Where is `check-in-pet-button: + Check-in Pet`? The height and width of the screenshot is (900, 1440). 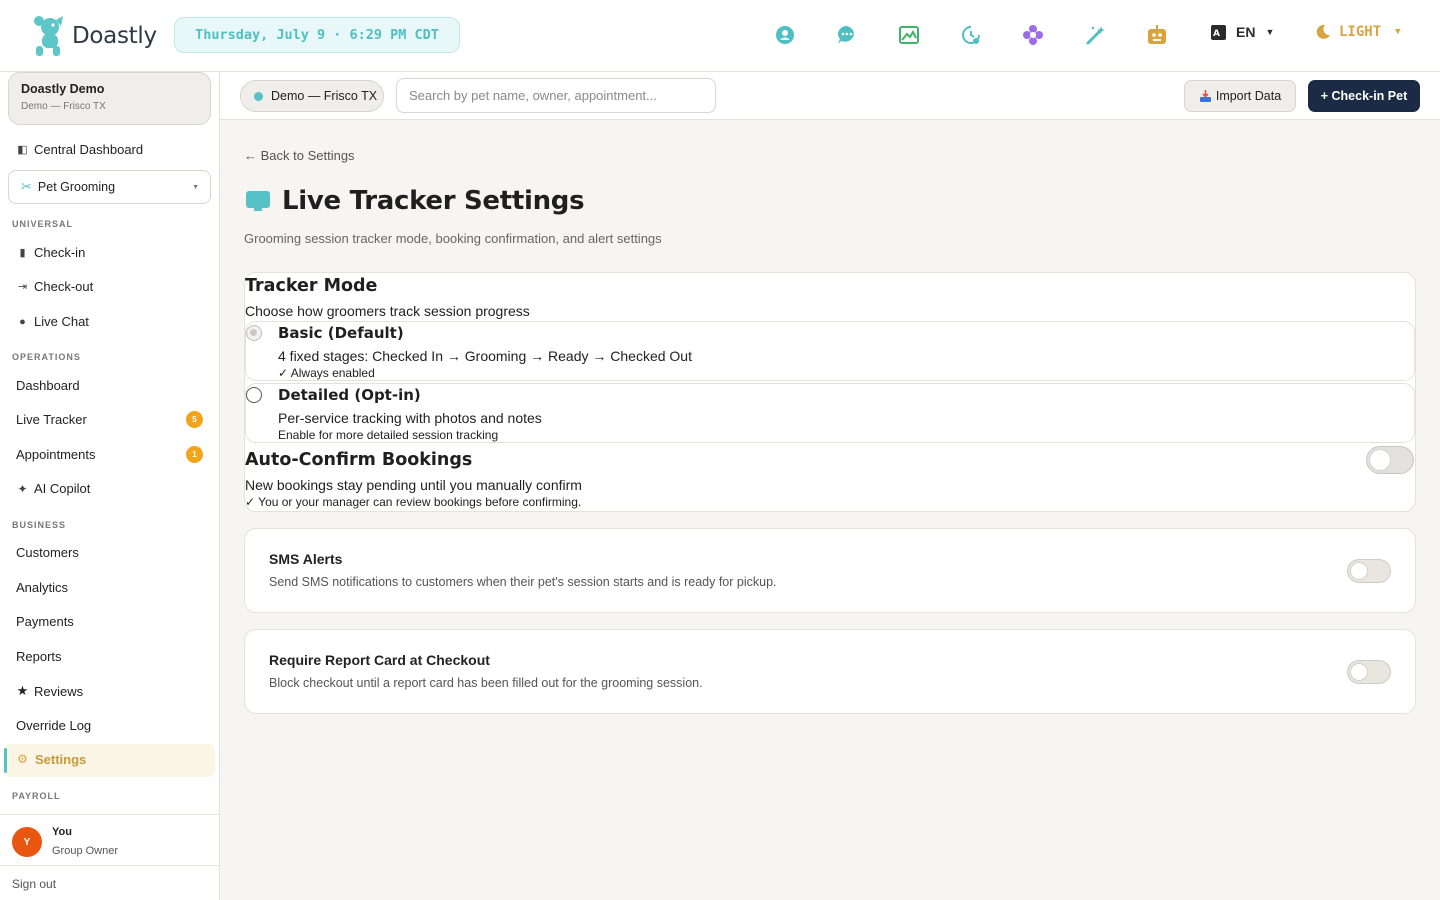 check-in-pet-button: + Check-in Pet is located at coordinates (1364, 96).